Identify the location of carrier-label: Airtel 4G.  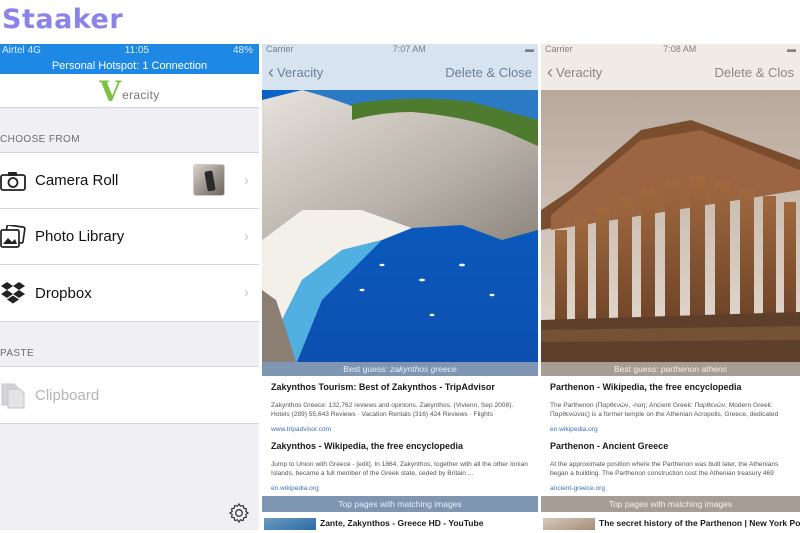
(21, 50).